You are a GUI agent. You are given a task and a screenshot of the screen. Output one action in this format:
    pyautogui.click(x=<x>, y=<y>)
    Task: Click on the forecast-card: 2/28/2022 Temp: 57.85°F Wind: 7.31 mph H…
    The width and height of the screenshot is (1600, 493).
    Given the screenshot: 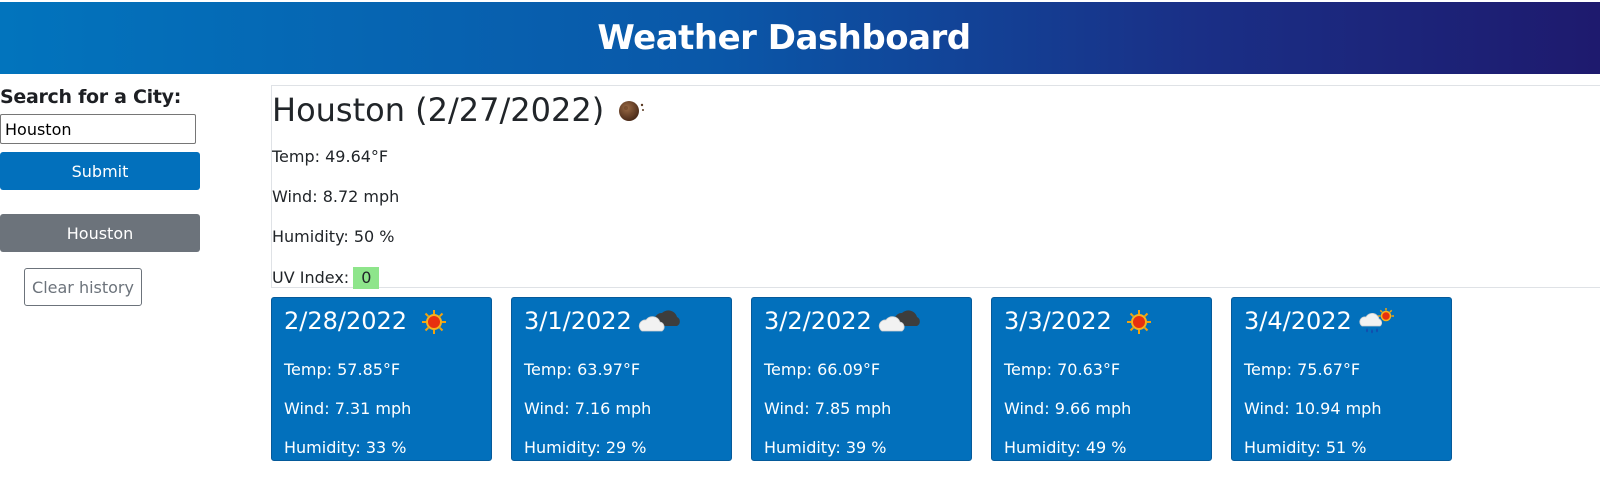 What is the action you would take?
    pyautogui.click(x=381, y=379)
    